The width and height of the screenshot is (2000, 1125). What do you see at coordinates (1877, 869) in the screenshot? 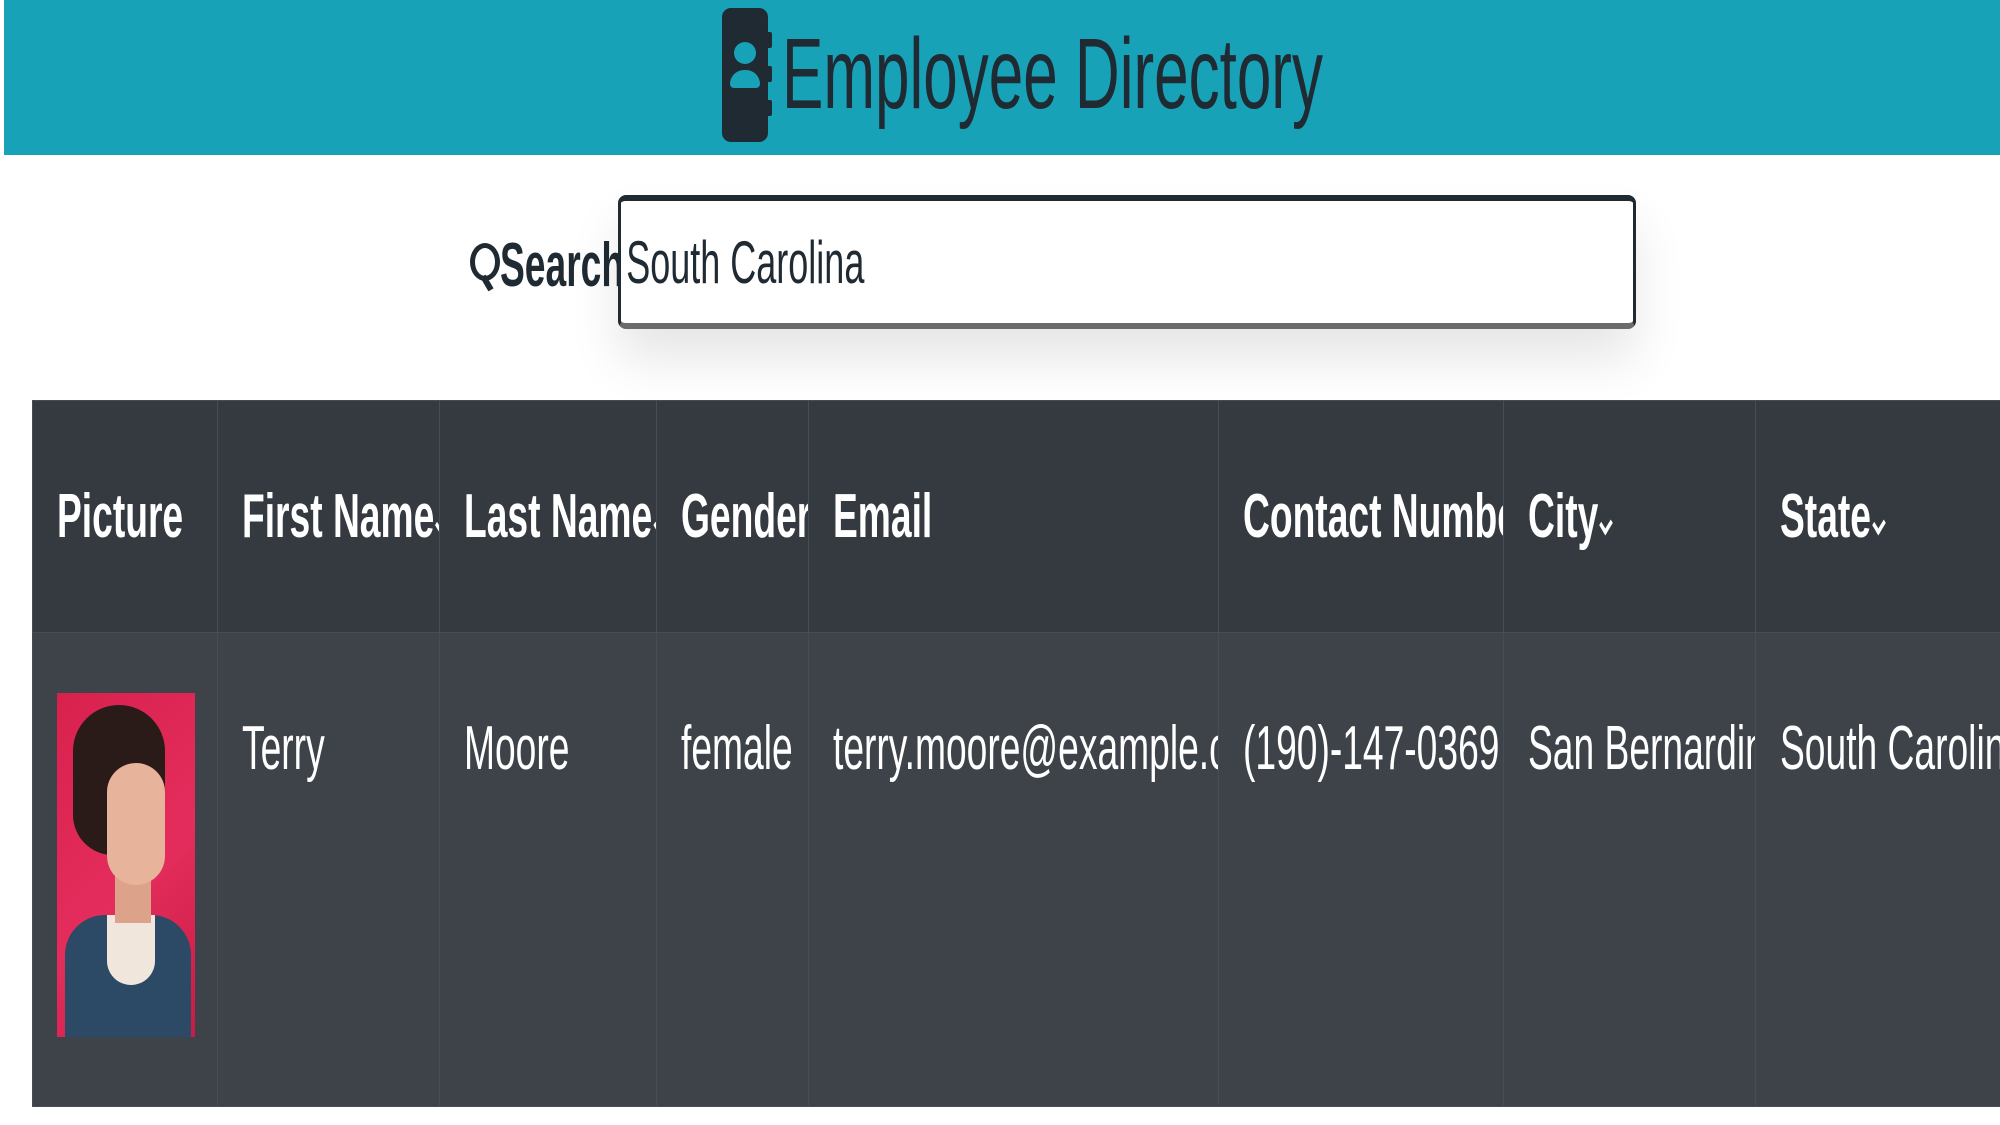
I see `state-cell: South Carolina` at bounding box center [1877, 869].